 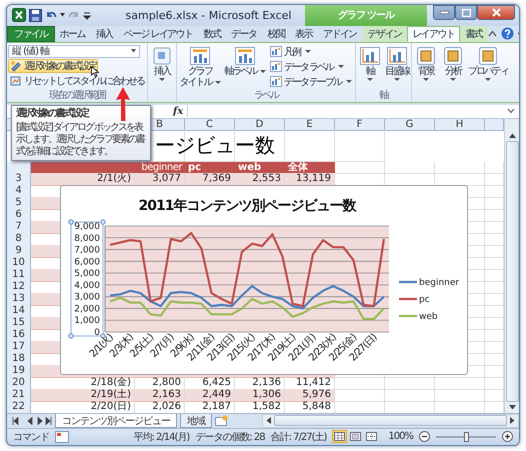 I want to click on row-number: 21, so click(x=19, y=395).